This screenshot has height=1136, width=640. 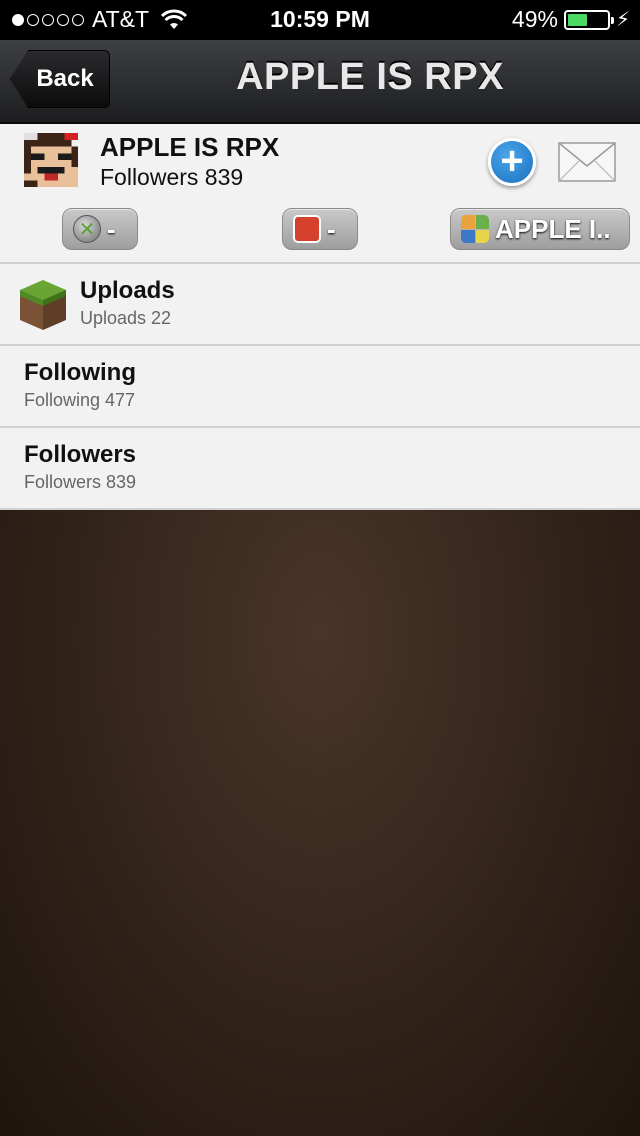 I want to click on xbox-gamertag-button: ✕ -, so click(x=100, y=229).